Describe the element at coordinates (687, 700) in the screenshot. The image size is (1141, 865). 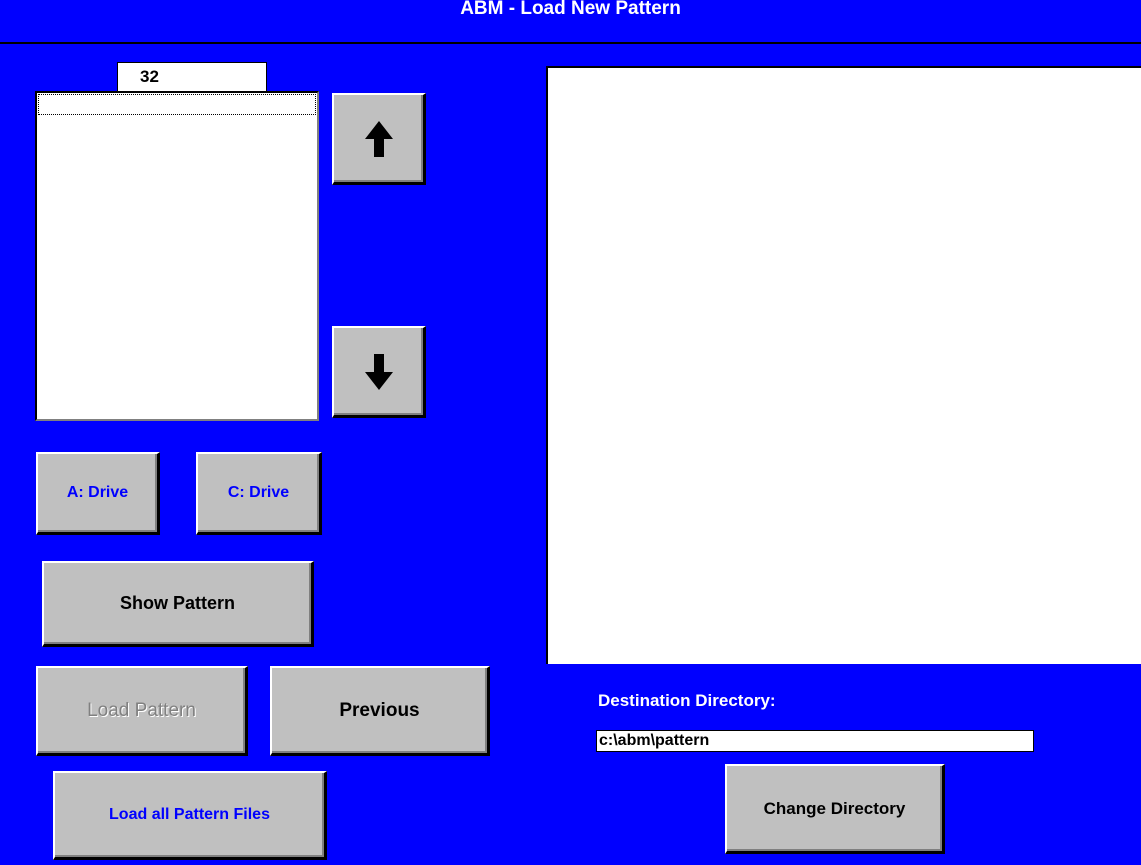
I see `destination-directory-label: Destination Directory:` at that location.